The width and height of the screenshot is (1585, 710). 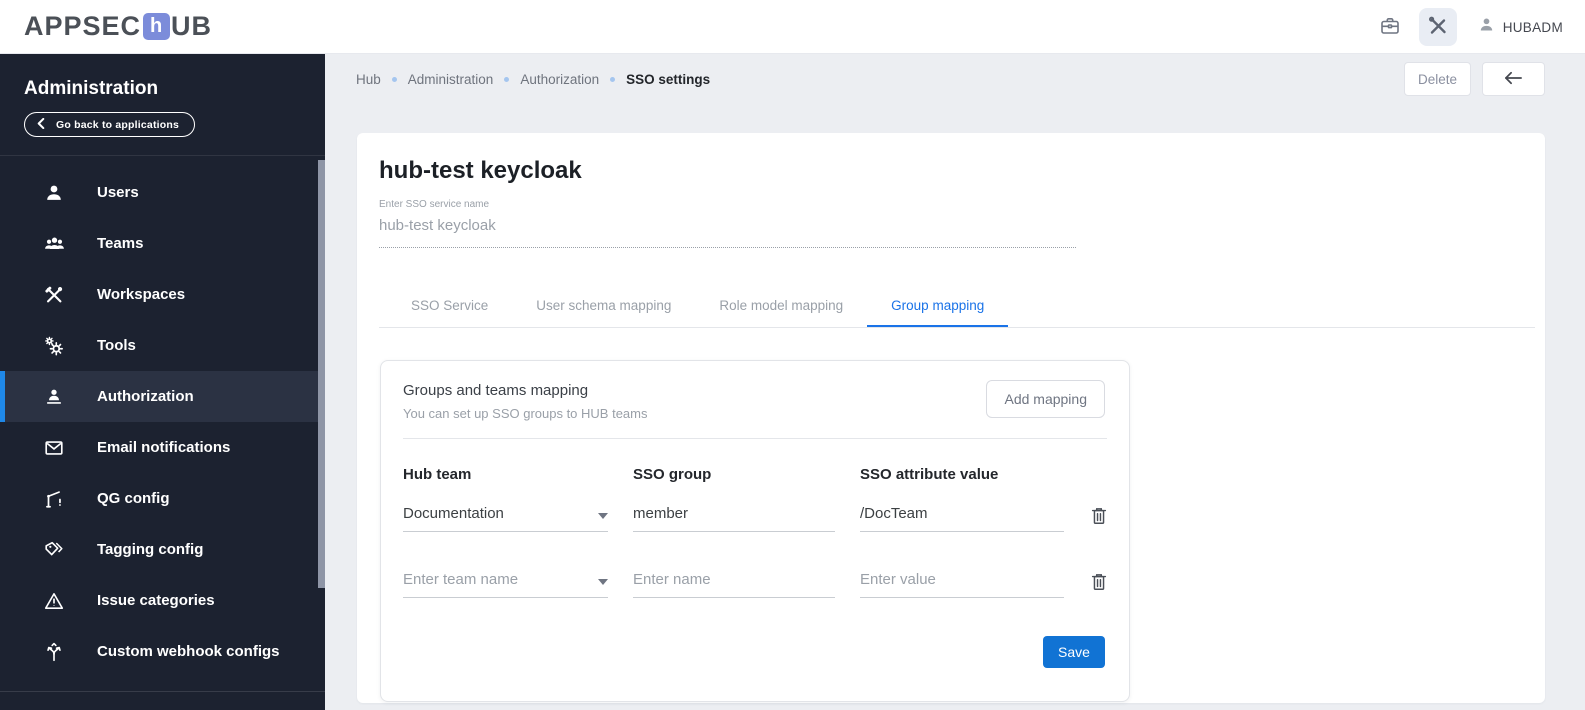 I want to click on sidebar-item-workspaces: Workspaces, so click(x=162, y=294).